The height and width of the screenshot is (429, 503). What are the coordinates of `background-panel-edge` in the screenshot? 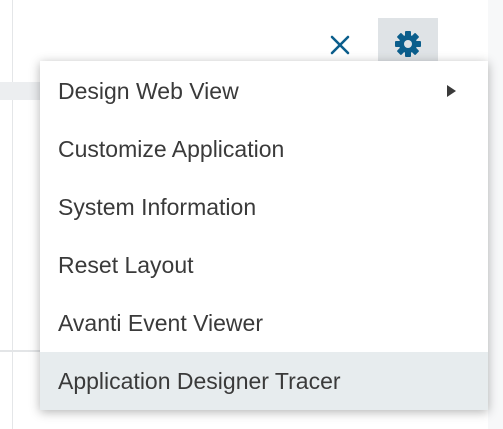 It's located at (6, 214).